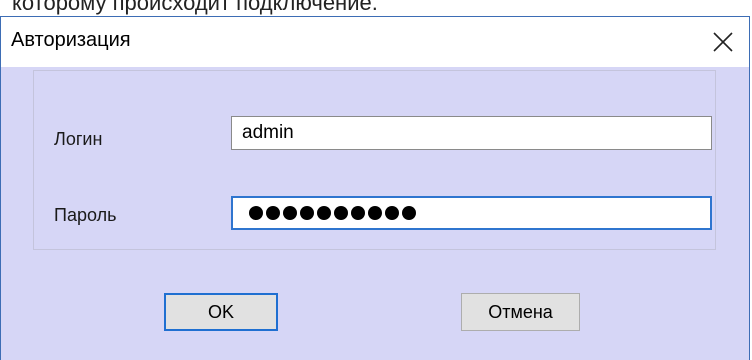 This screenshot has height=360, width=752. What do you see at coordinates (78, 139) in the screenshot?
I see `login-label: Логин` at bounding box center [78, 139].